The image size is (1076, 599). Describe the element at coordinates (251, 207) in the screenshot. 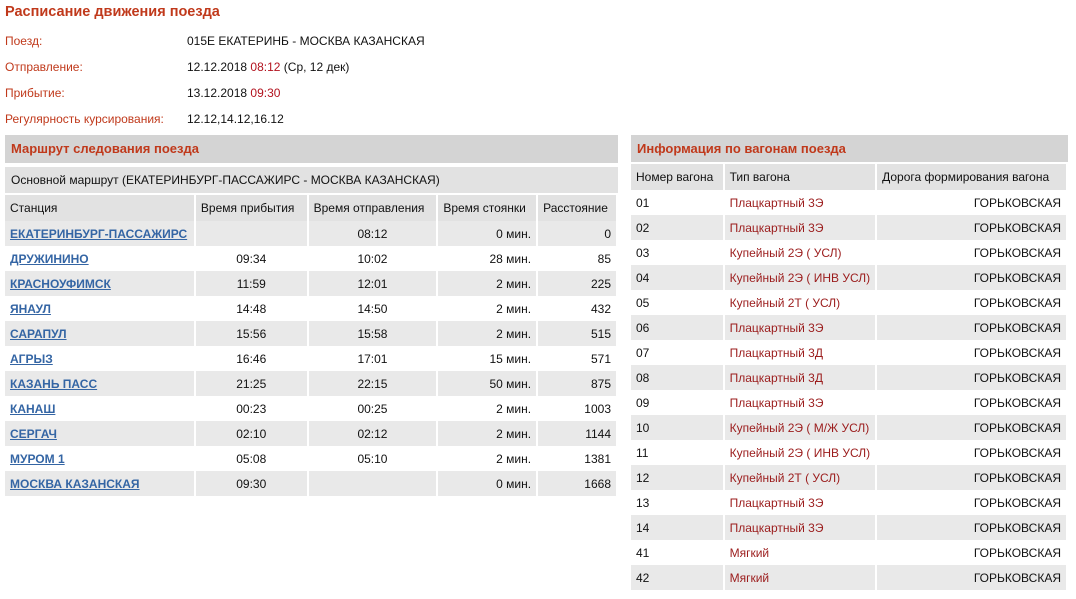

I see `col-arrival: Время прибытия` at that location.